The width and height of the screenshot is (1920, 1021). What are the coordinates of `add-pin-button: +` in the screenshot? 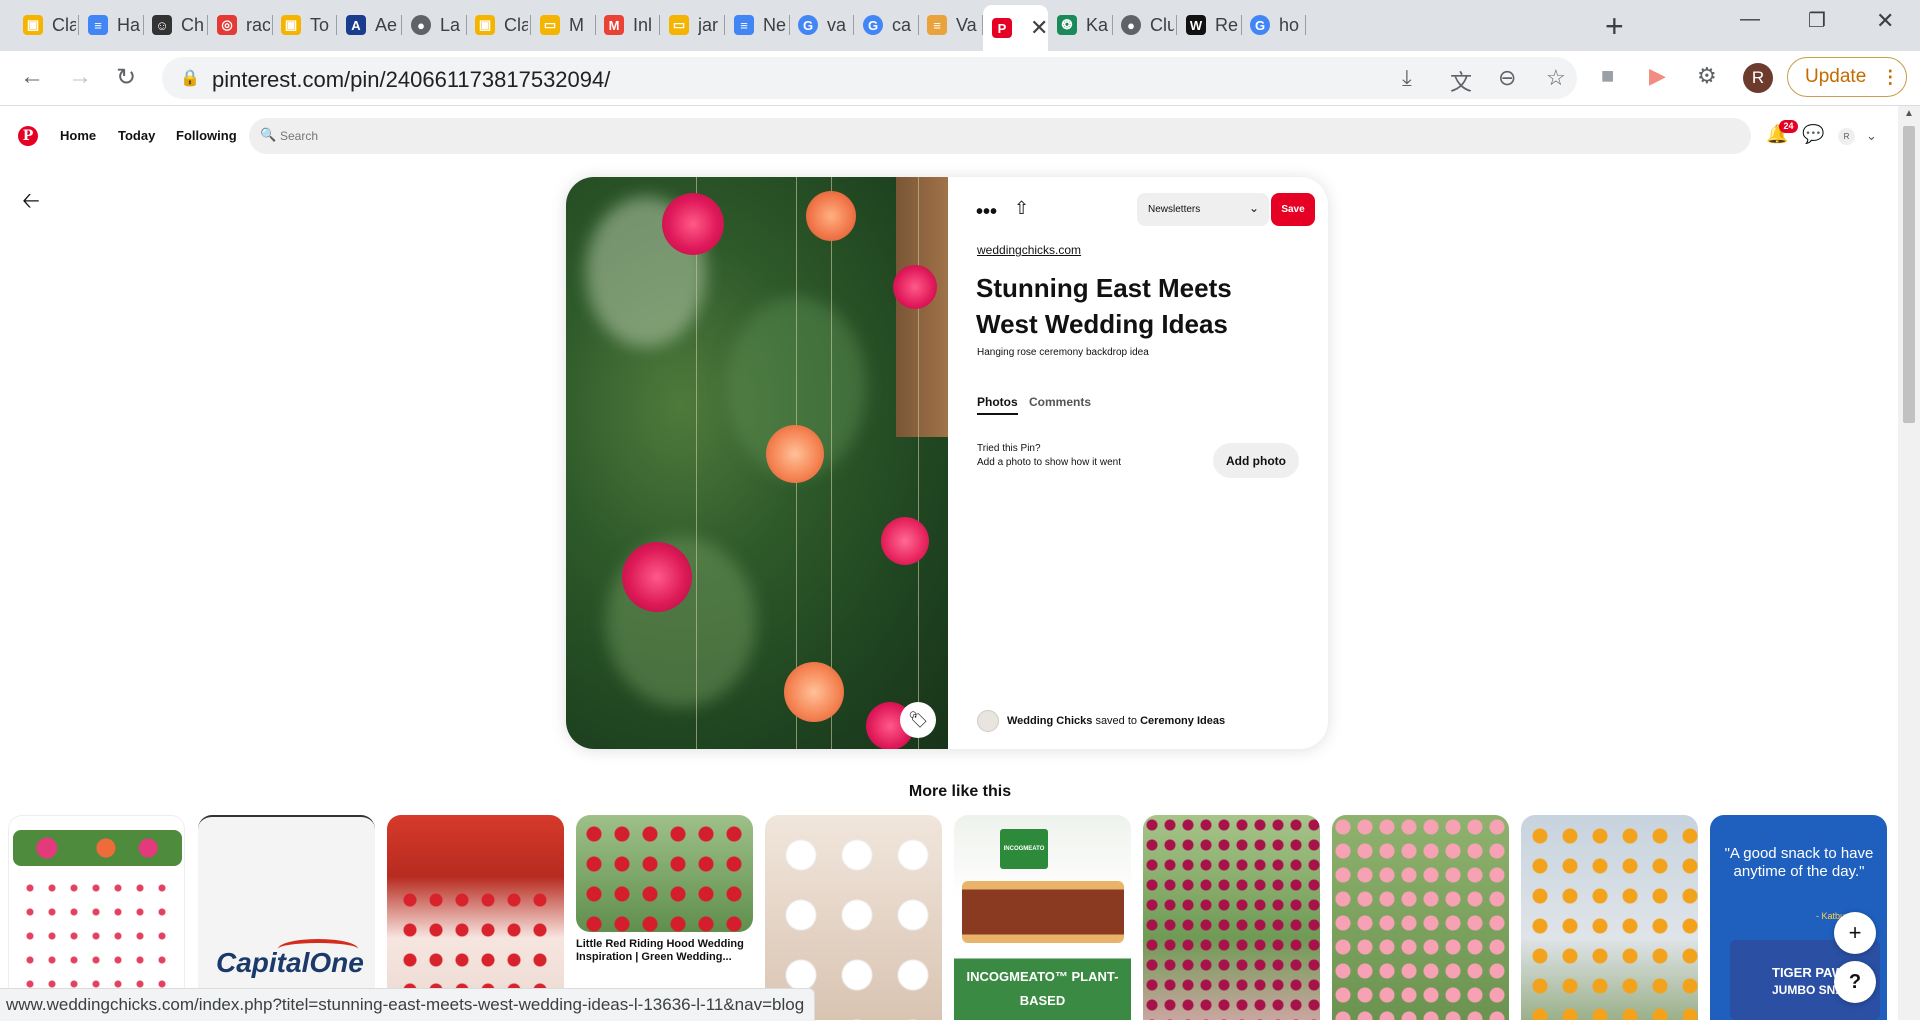 It's located at (1855, 933).